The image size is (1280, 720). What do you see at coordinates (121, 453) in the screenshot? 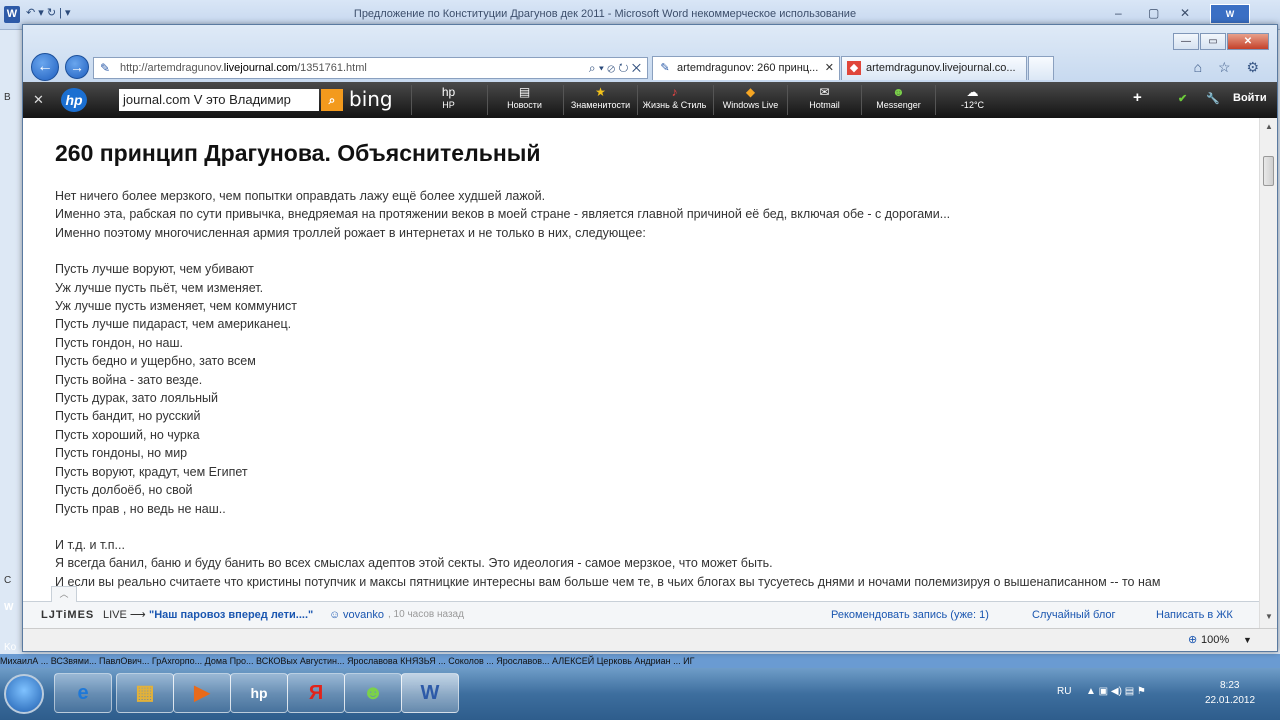
I see `list-item: Пусть гондоны, но мир` at bounding box center [121, 453].